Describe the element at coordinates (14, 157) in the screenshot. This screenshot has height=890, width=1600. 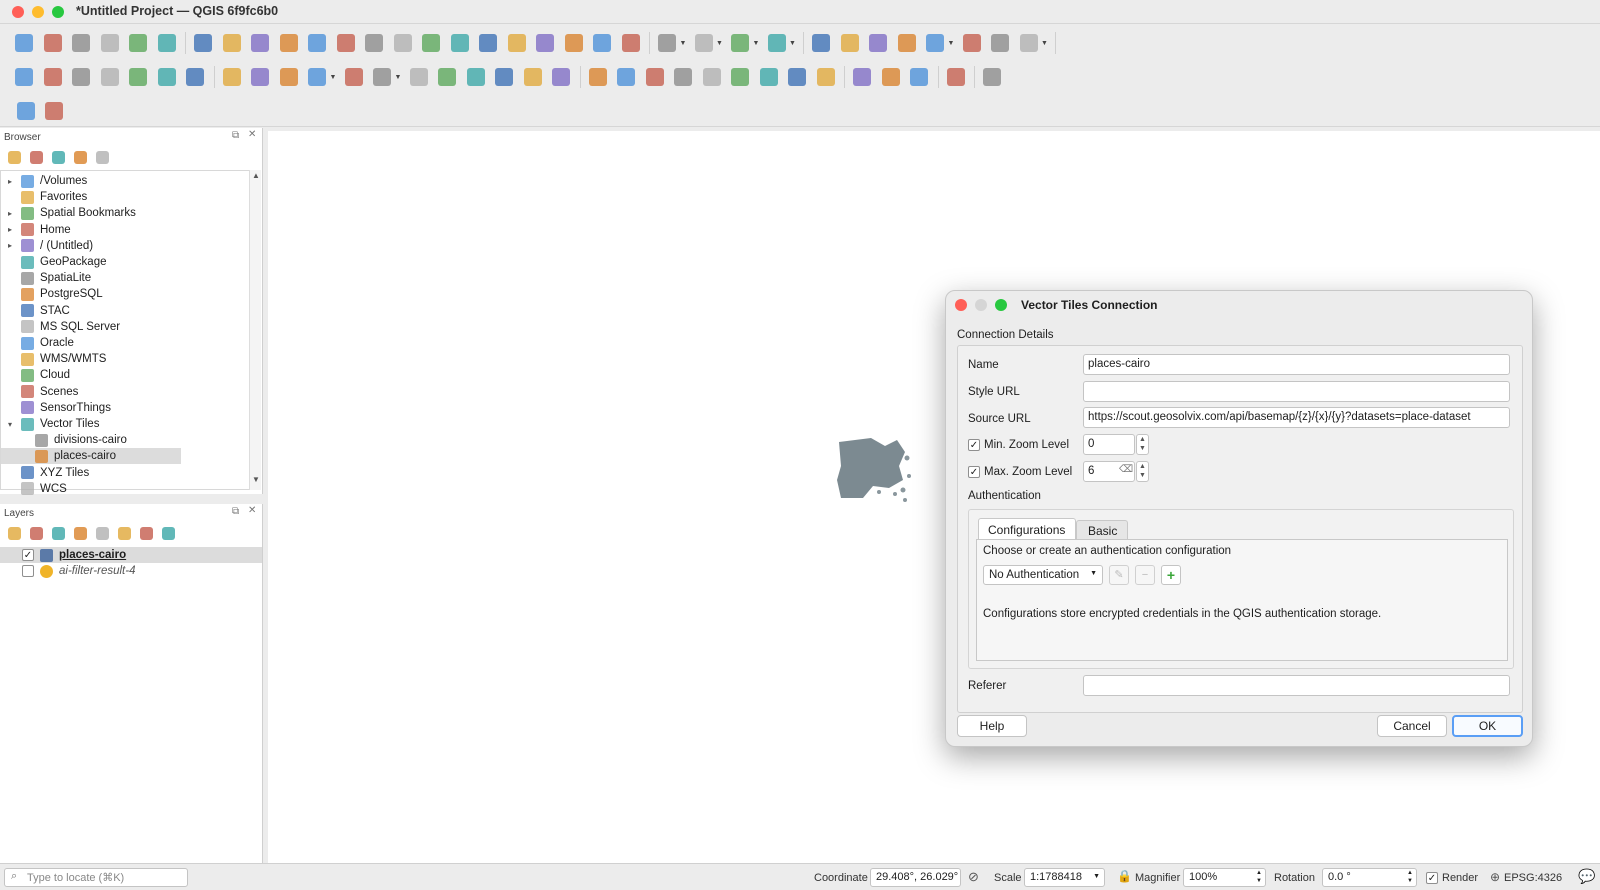
I see `add-layer-icon` at that location.